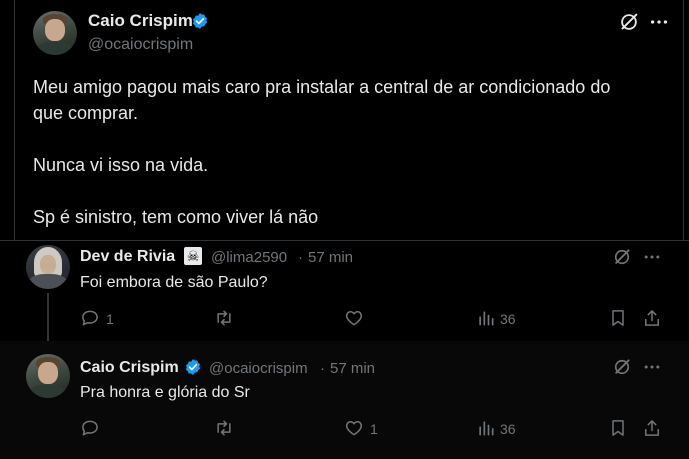  Describe the element at coordinates (110, 319) in the screenshot. I see `reply-count: 1` at that location.